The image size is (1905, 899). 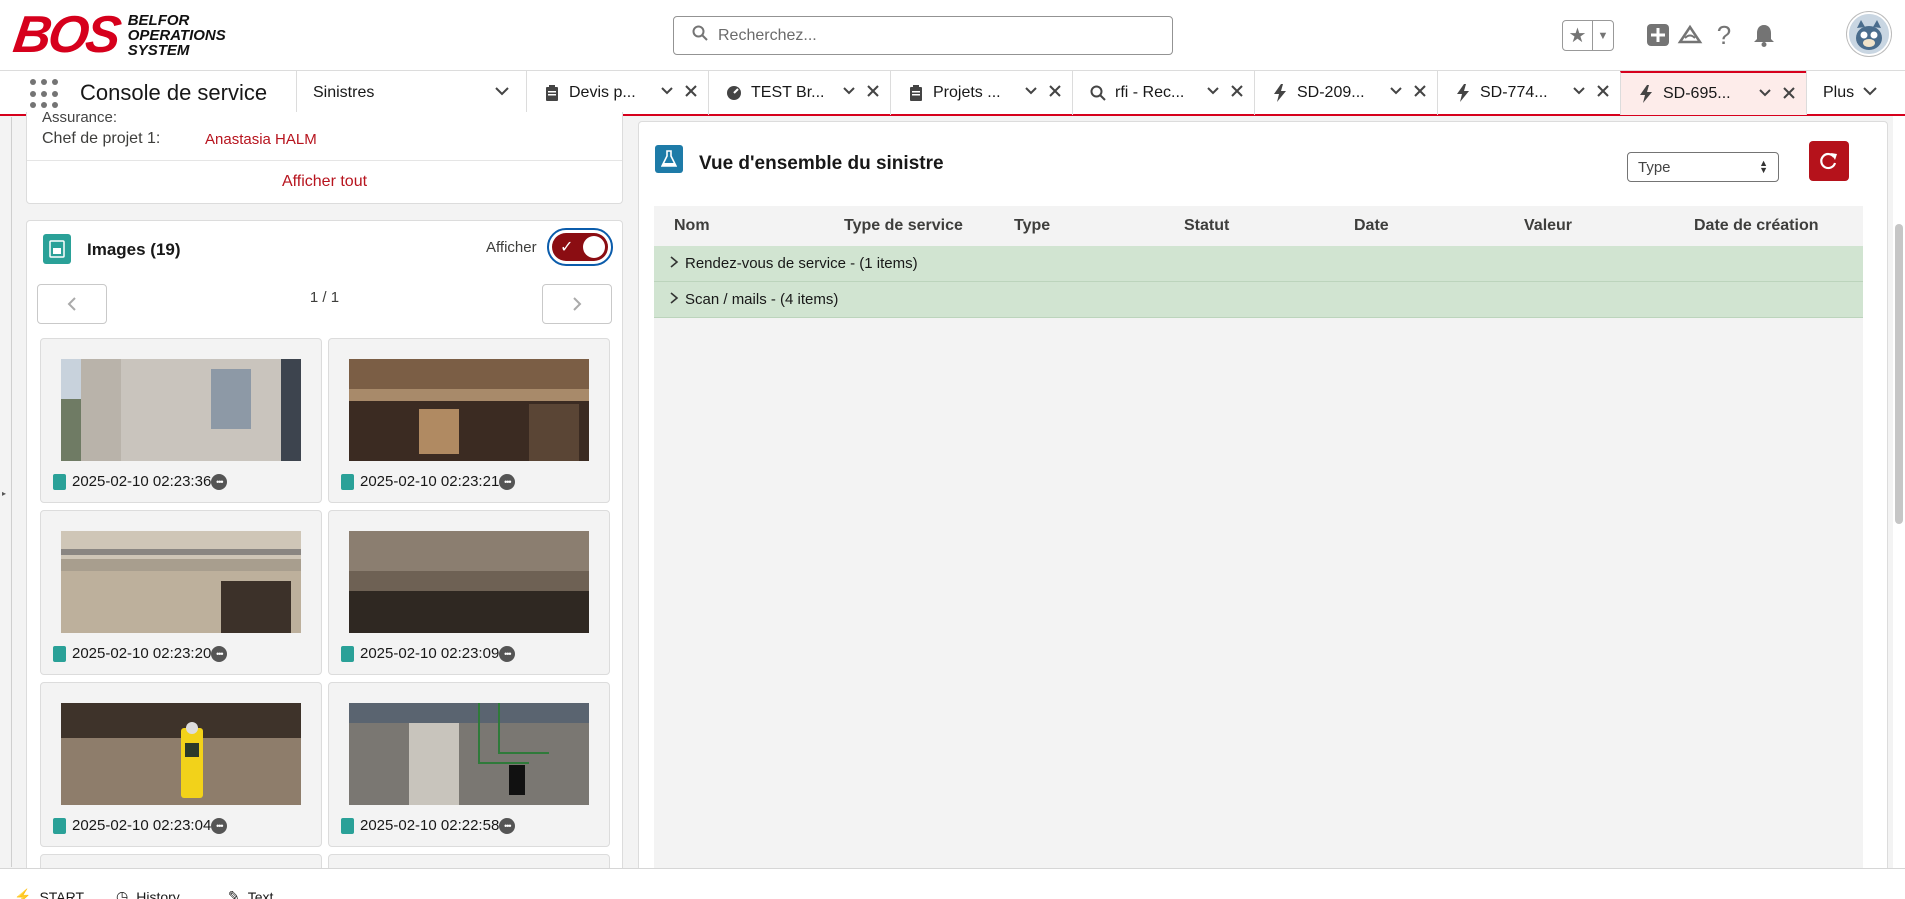 I want to click on utility-start-label: START, so click(x=62, y=893).